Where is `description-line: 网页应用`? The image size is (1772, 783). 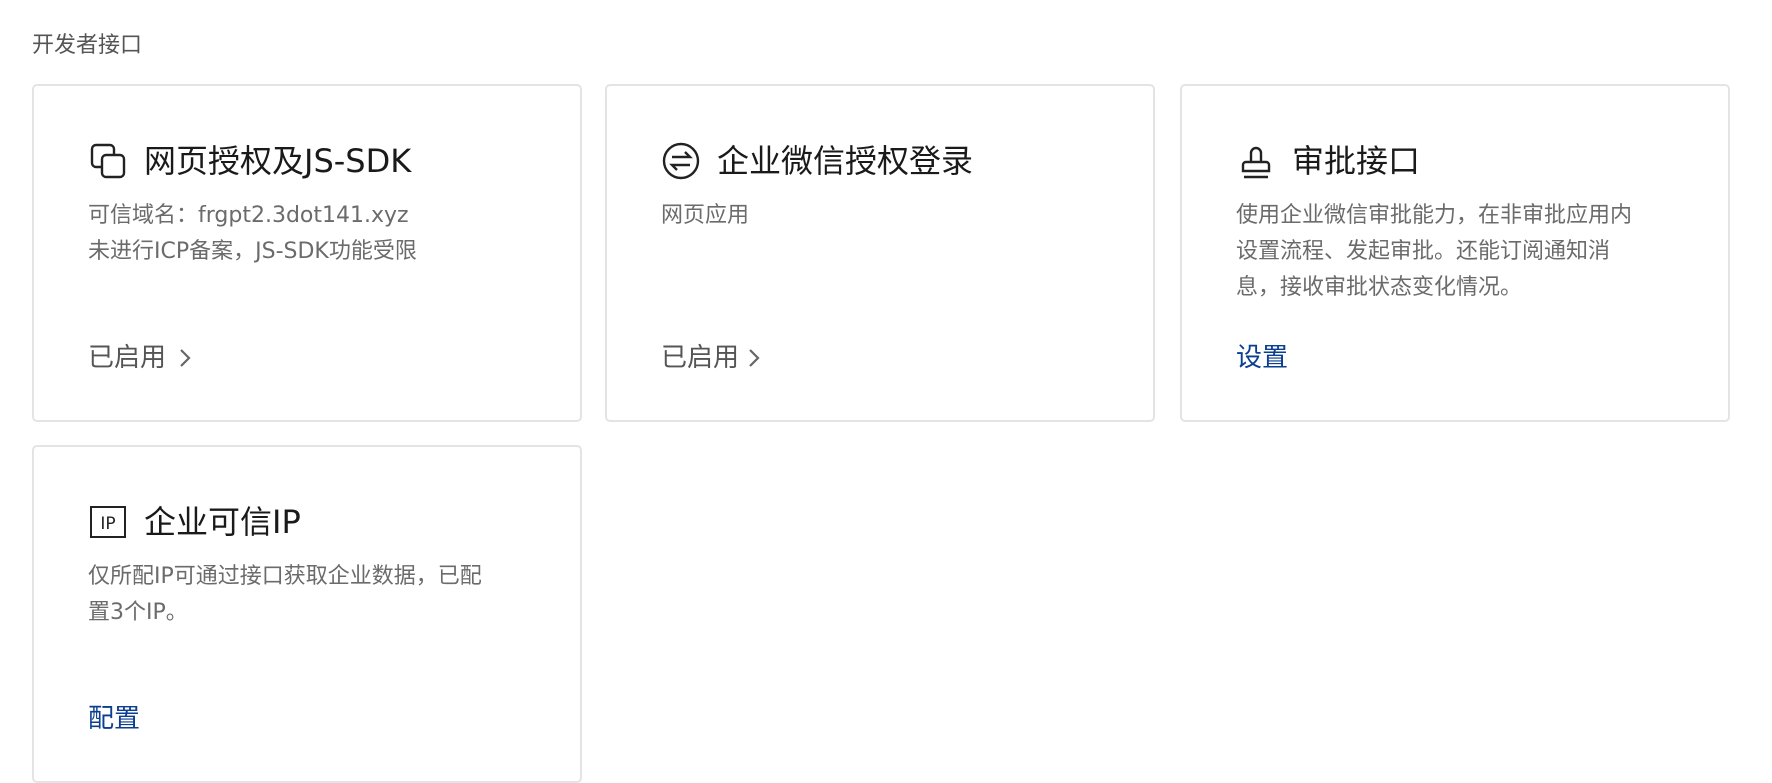 description-line: 网页应用 is located at coordinates (705, 215).